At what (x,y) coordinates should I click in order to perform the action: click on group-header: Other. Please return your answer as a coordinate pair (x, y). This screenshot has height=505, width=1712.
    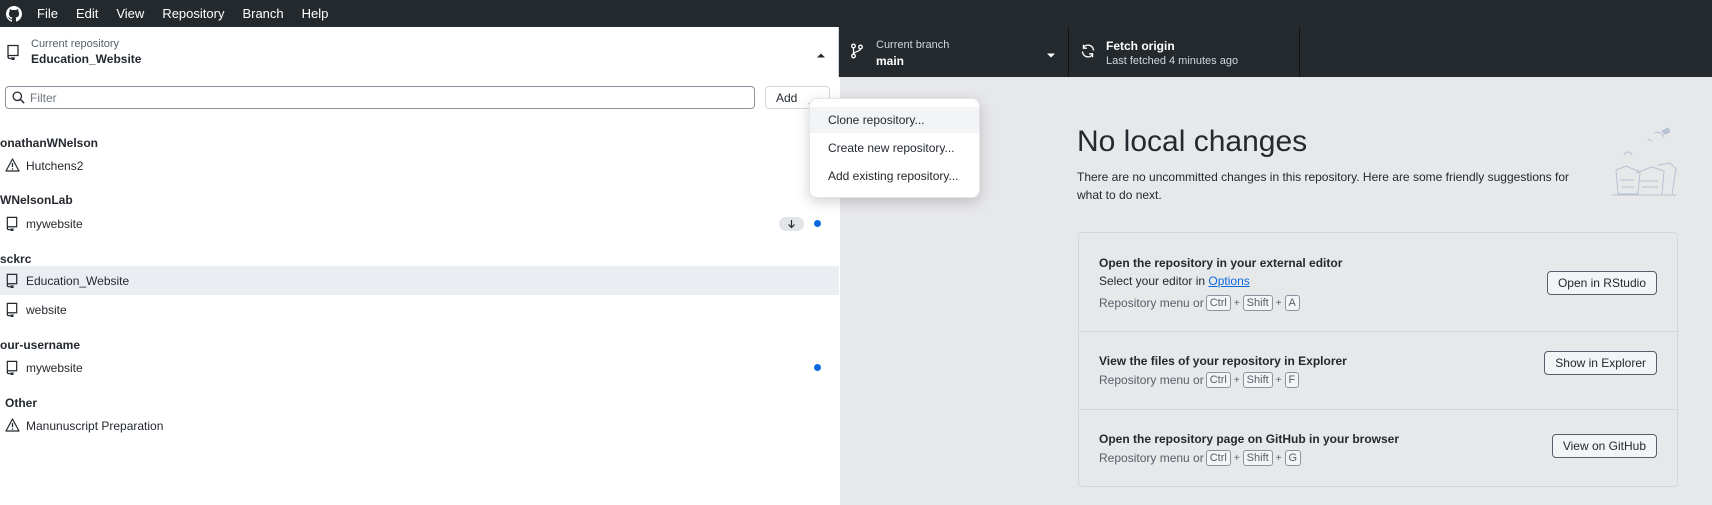
    Looking at the image, I should click on (21, 403).